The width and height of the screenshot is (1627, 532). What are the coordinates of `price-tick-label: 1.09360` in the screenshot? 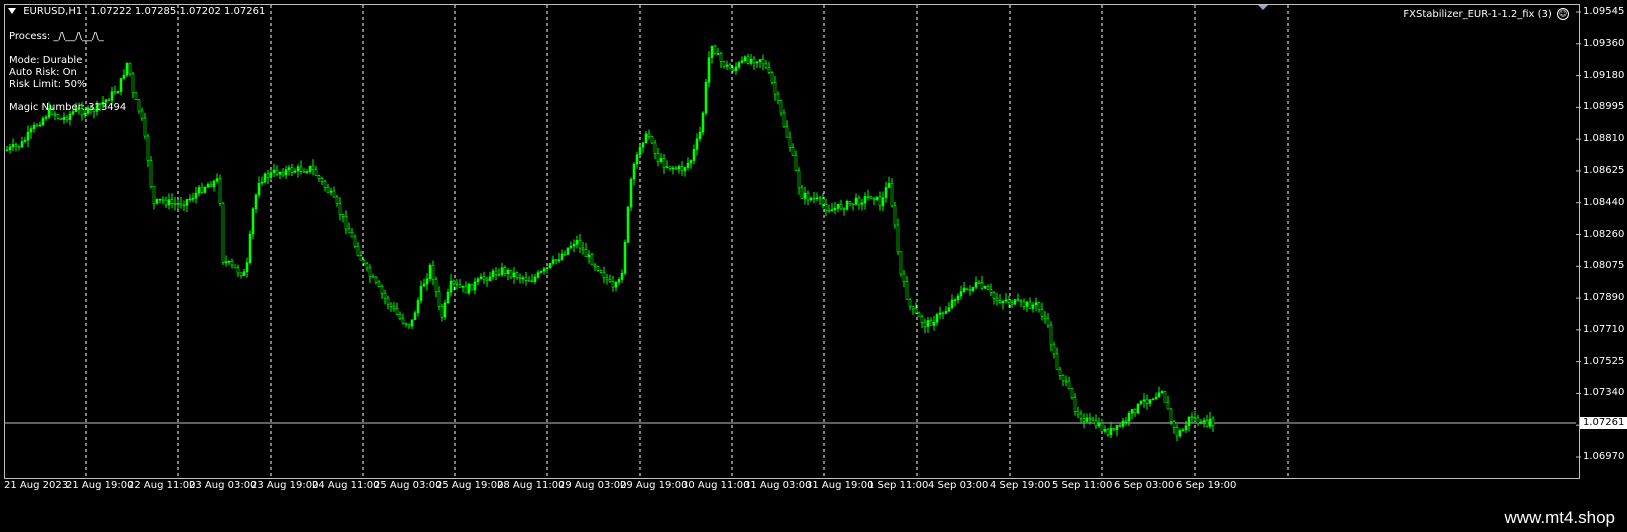 It's located at (1604, 43).